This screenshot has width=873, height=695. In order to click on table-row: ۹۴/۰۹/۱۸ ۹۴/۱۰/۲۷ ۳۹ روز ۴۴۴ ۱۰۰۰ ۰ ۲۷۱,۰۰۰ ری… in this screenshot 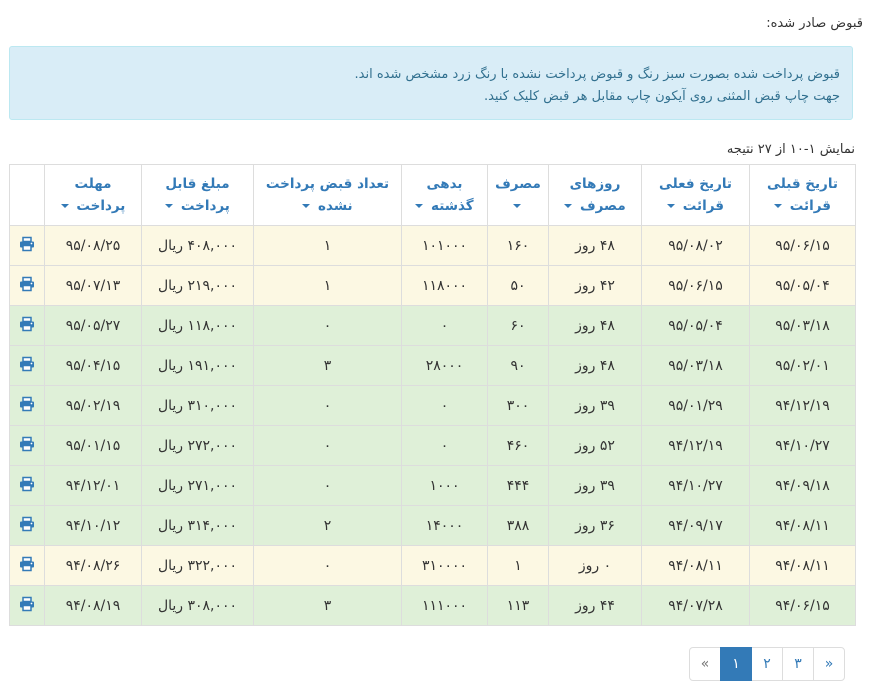, I will do `click(432, 485)`.